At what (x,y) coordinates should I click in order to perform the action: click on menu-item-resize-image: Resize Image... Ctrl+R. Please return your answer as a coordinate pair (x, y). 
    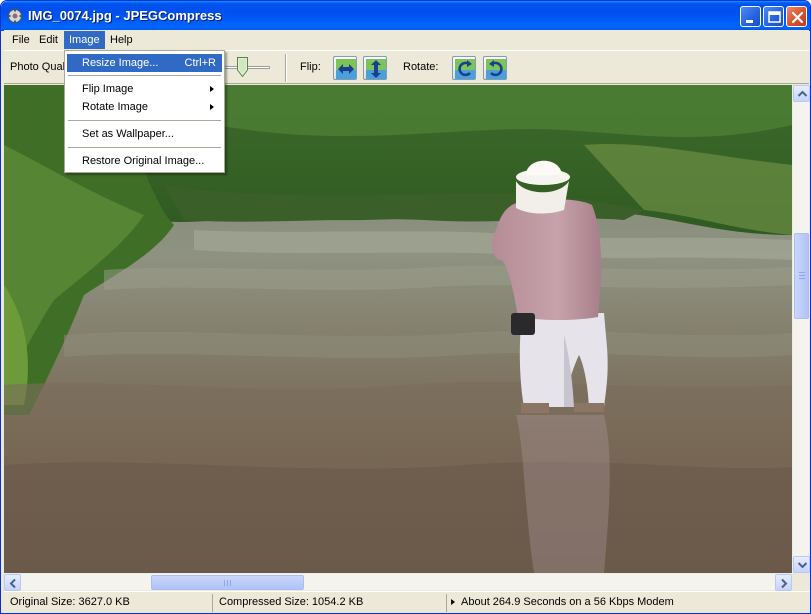
    Looking at the image, I should click on (144, 63).